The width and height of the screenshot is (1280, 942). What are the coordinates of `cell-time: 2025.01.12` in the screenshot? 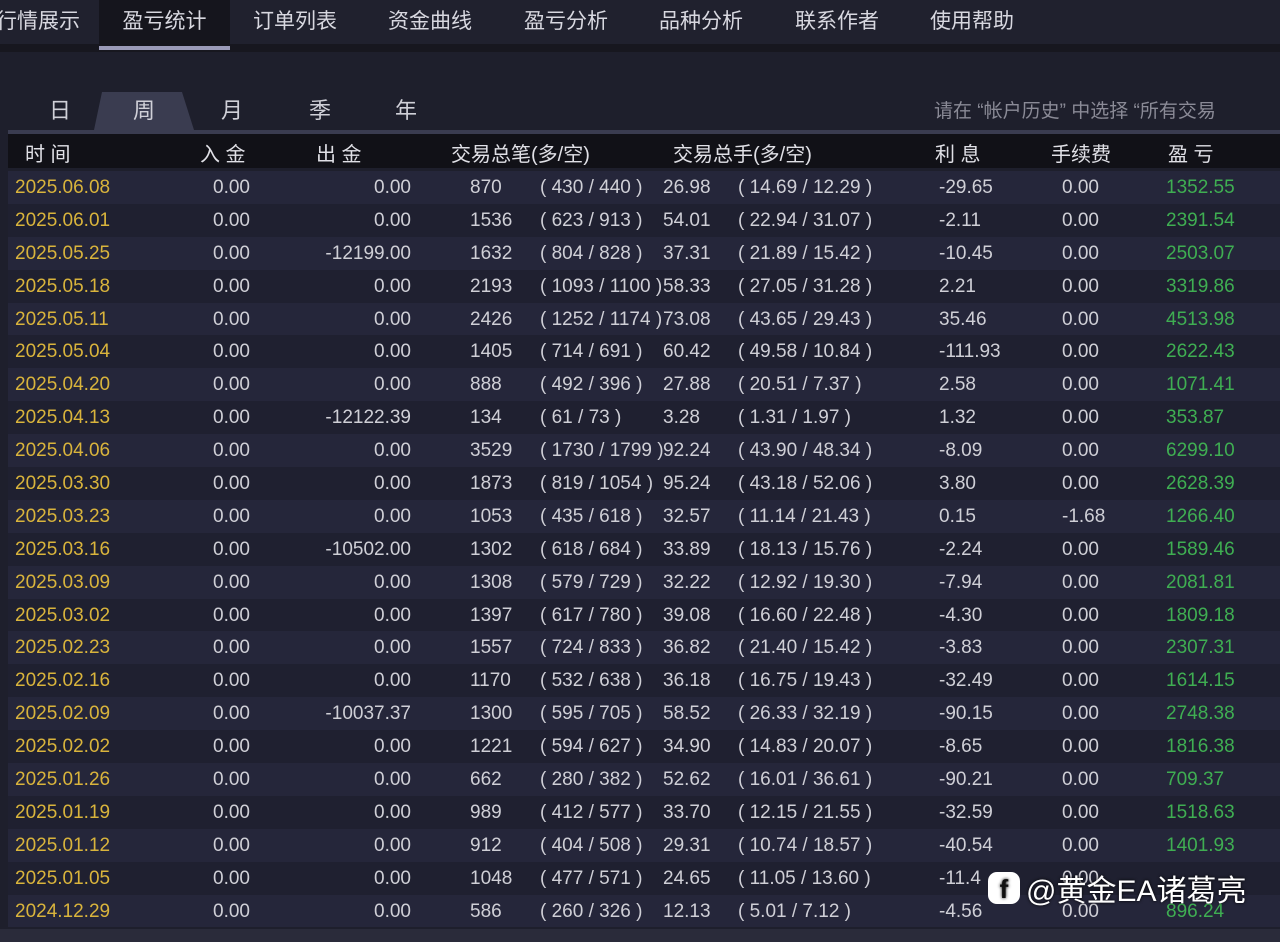 It's located at (63, 845).